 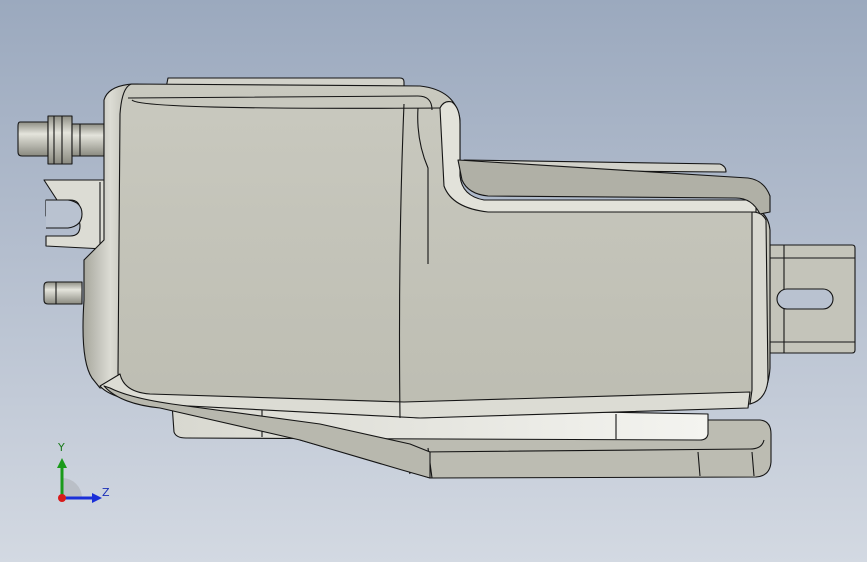 I want to click on body-right-end, so click(x=759, y=308).